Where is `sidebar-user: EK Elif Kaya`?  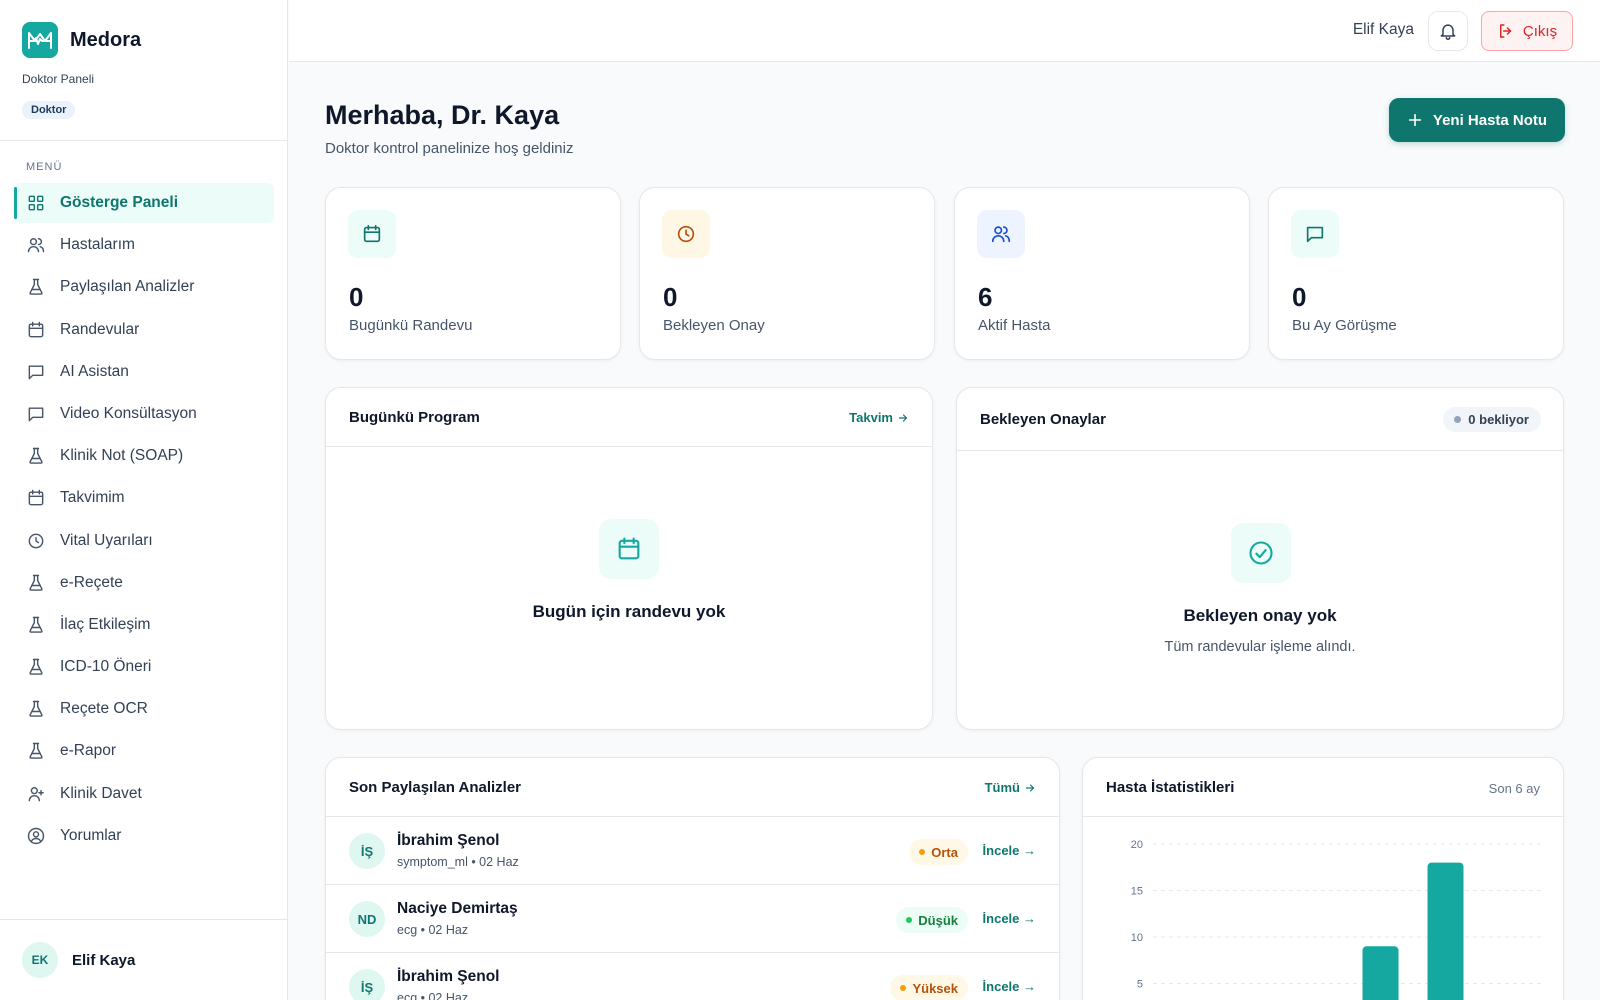
sidebar-user: EK Elif Kaya is located at coordinates (78, 960).